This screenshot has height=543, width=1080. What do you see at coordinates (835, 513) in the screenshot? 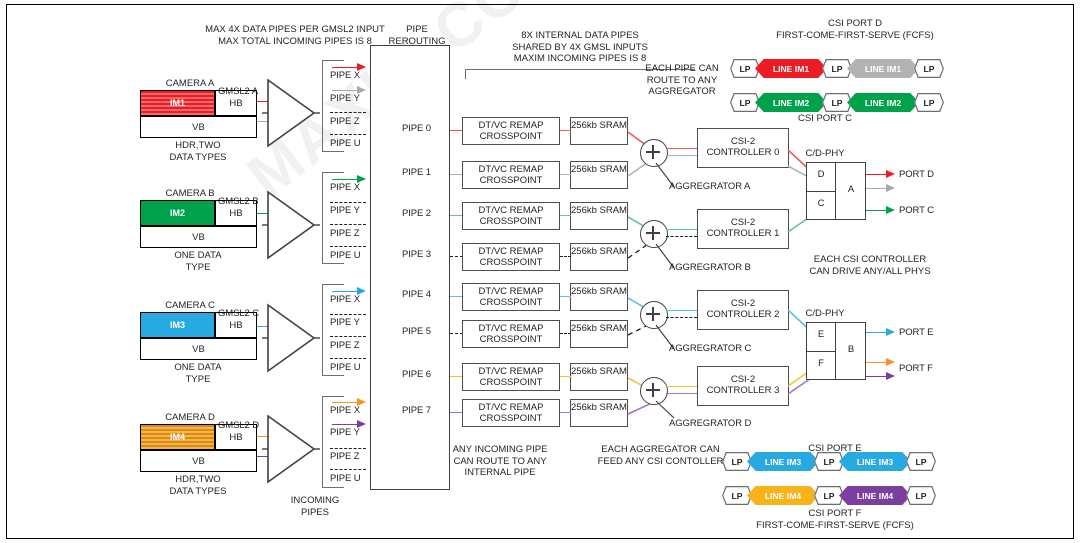
I see `csi-port-f-title: CSI PORT F` at bounding box center [835, 513].